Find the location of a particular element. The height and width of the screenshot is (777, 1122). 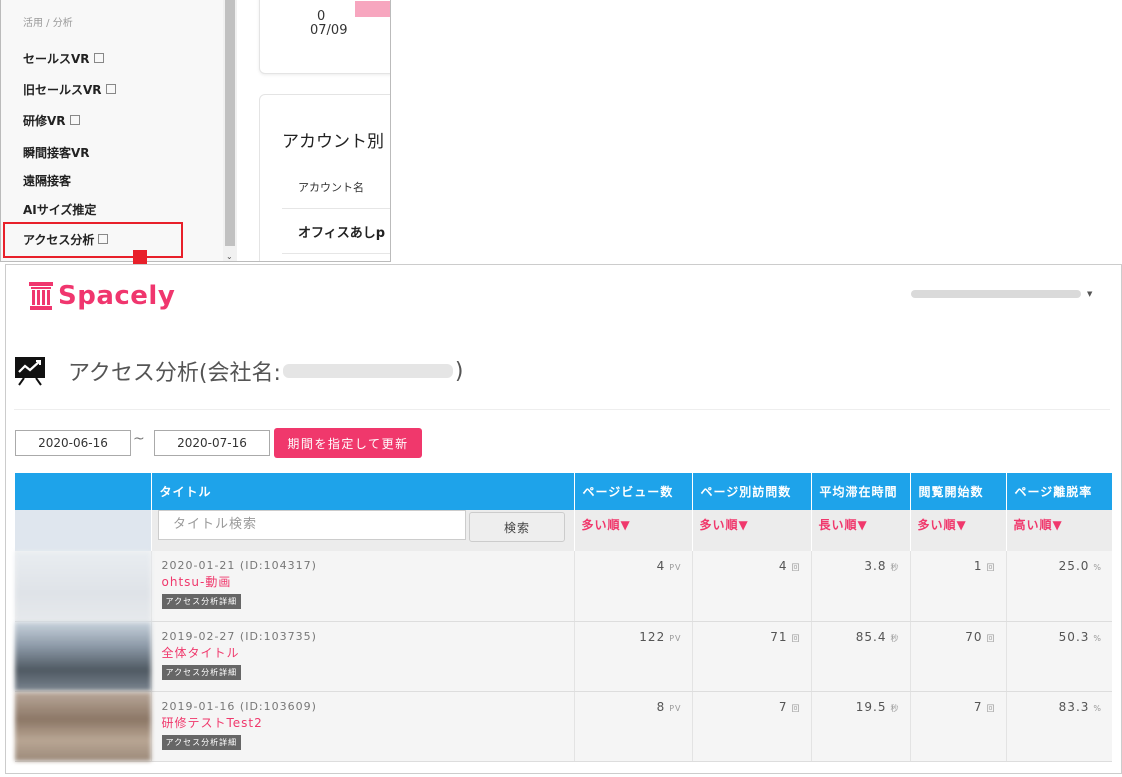

scrollbar-thumb is located at coordinates (230, 123).